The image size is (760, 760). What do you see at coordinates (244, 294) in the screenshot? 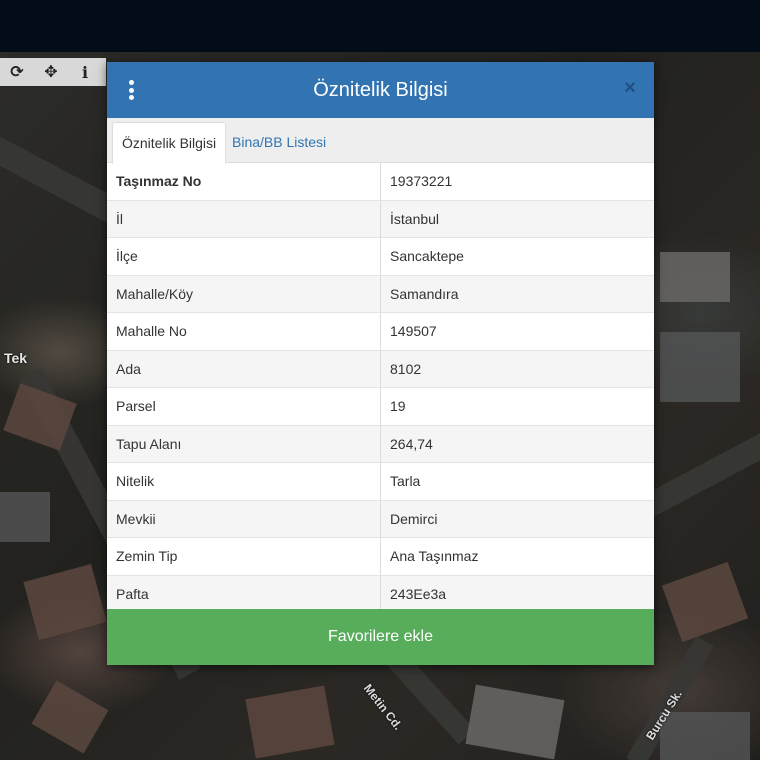
I see `attribute-key: Mahalle/Köy` at bounding box center [244, 294].